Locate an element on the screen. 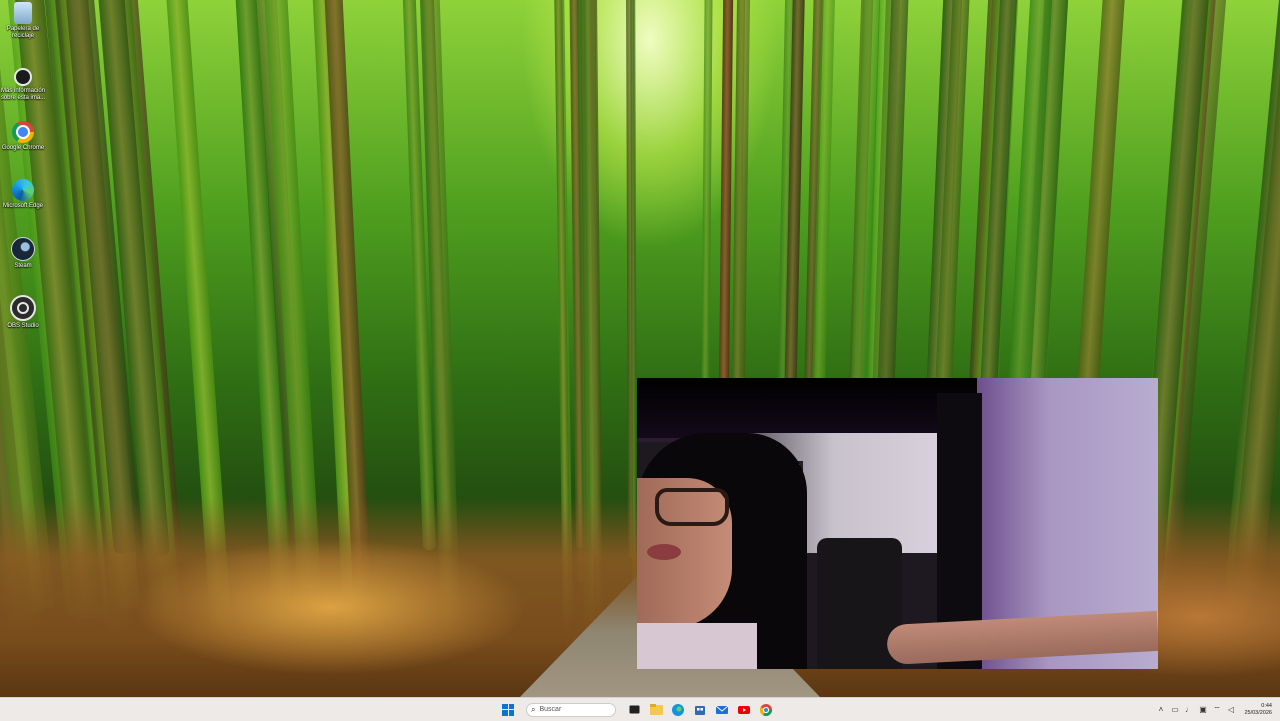 Image resolution: width=1280 pixels, height=721 pixels. desktop-icon-edge: Microsoft Edge is located at coordinates (23, 194).